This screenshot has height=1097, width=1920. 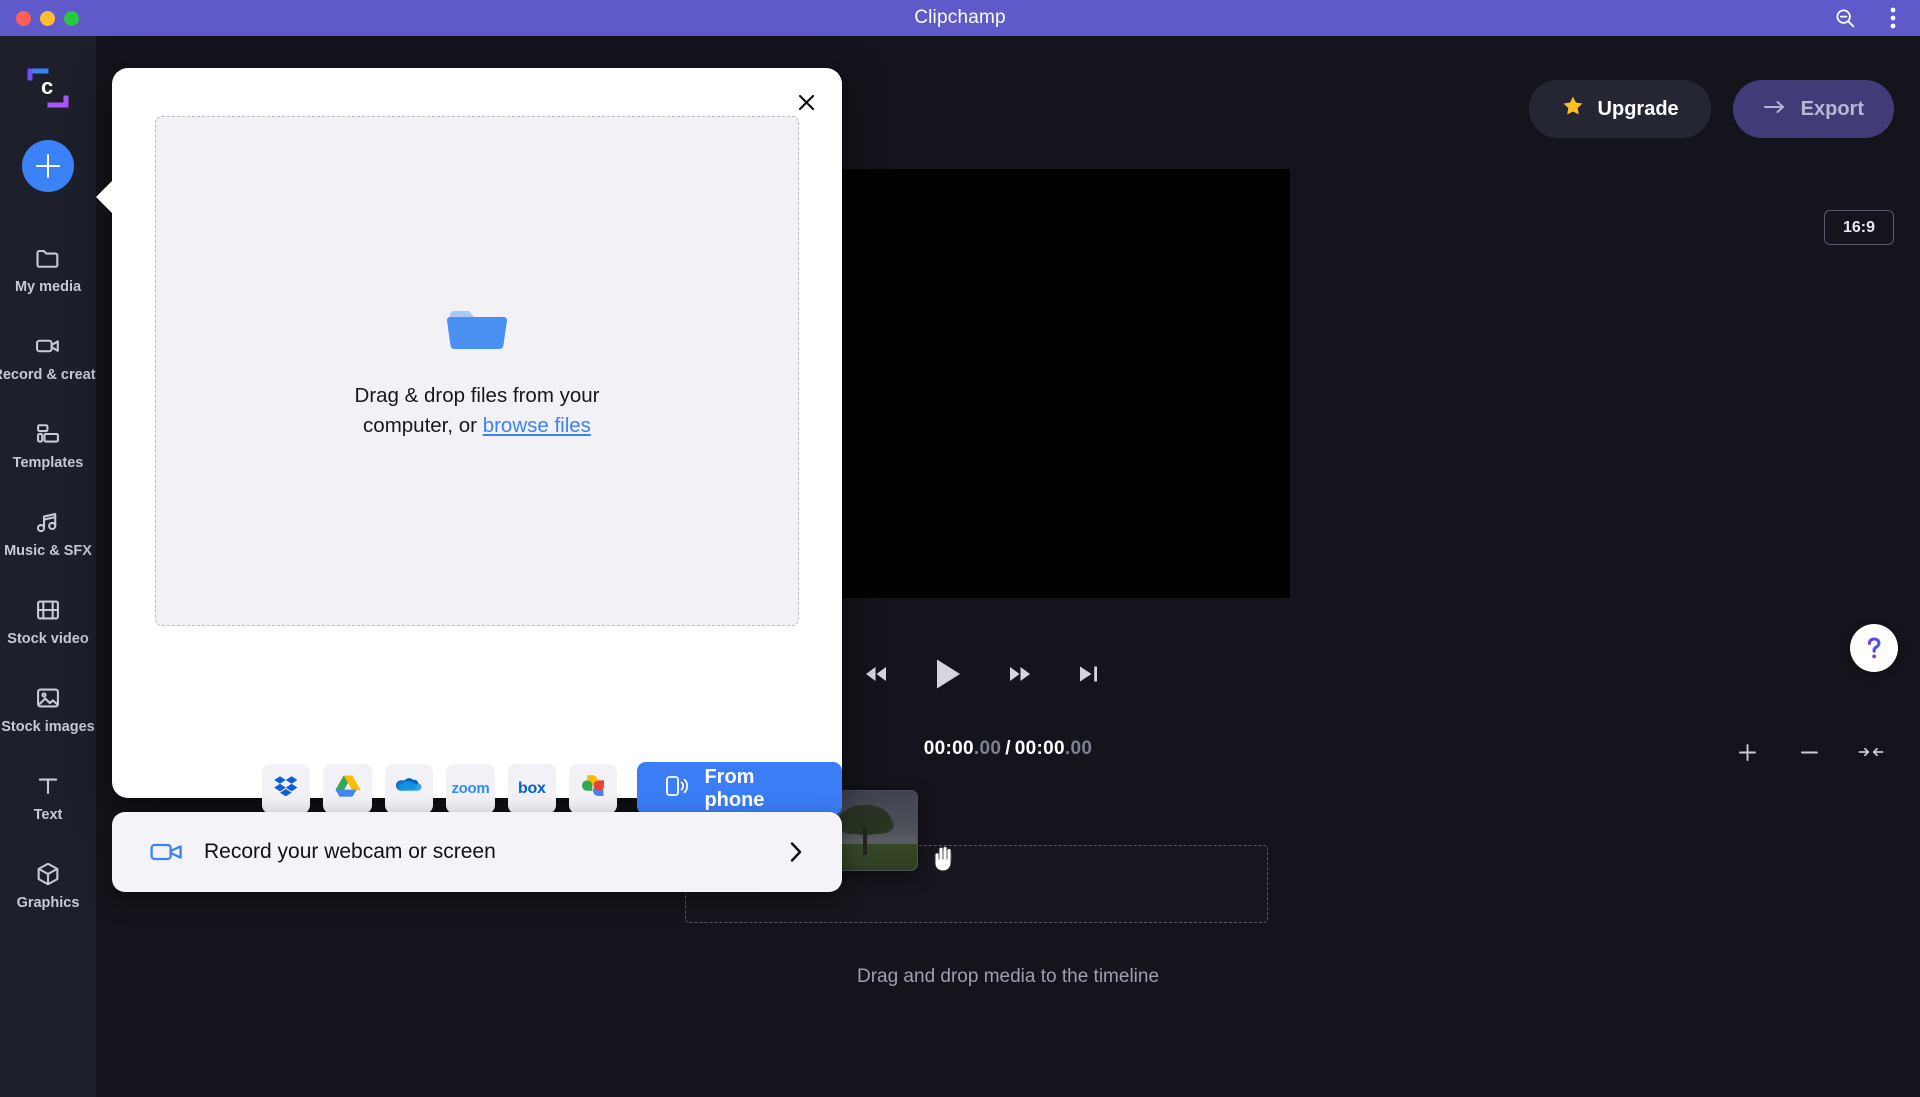 What do you see at coordinates (477, 329) in the screenshot?
I see `folder-icon` at bounding box center [477, 329].